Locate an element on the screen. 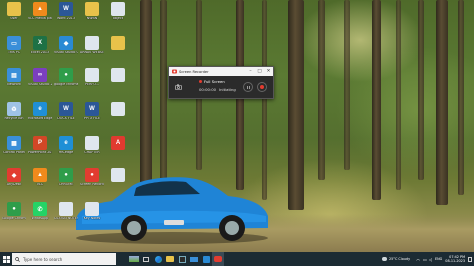 This screenshot has width=474, height=266. stop-button is located at coordinates (262, 87).